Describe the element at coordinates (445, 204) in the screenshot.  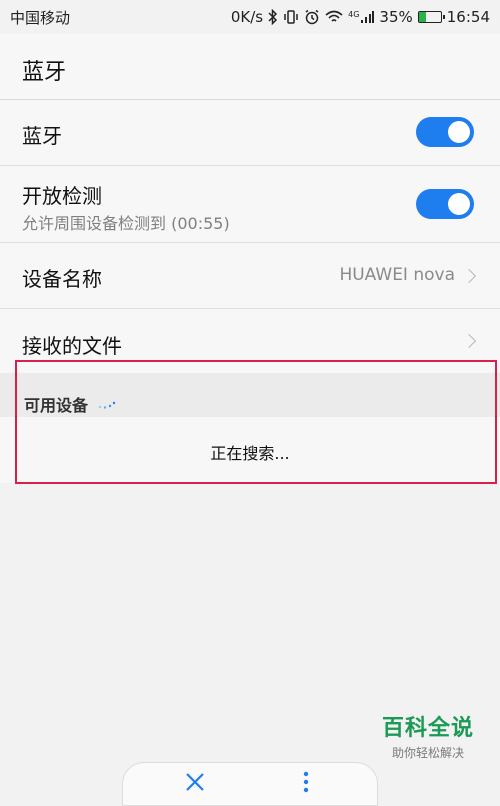
I see `discoverable-toggle` at that location.